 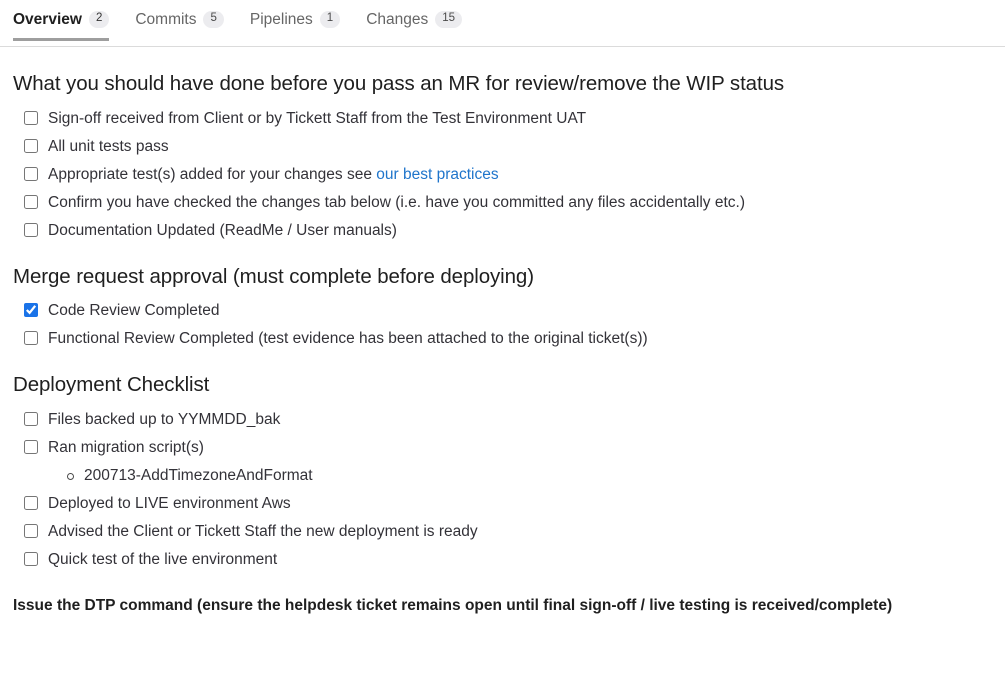 What do you see at coordinates (281, 19) in the screenshot?
I see `tab-pipelines-label: Pipelines` at bounding box center [281, 19].